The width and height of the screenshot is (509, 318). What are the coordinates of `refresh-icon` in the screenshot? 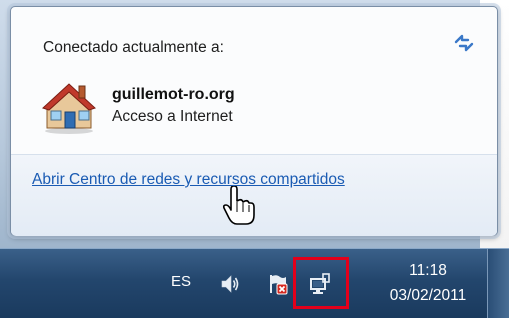 It's located at (464, 43).